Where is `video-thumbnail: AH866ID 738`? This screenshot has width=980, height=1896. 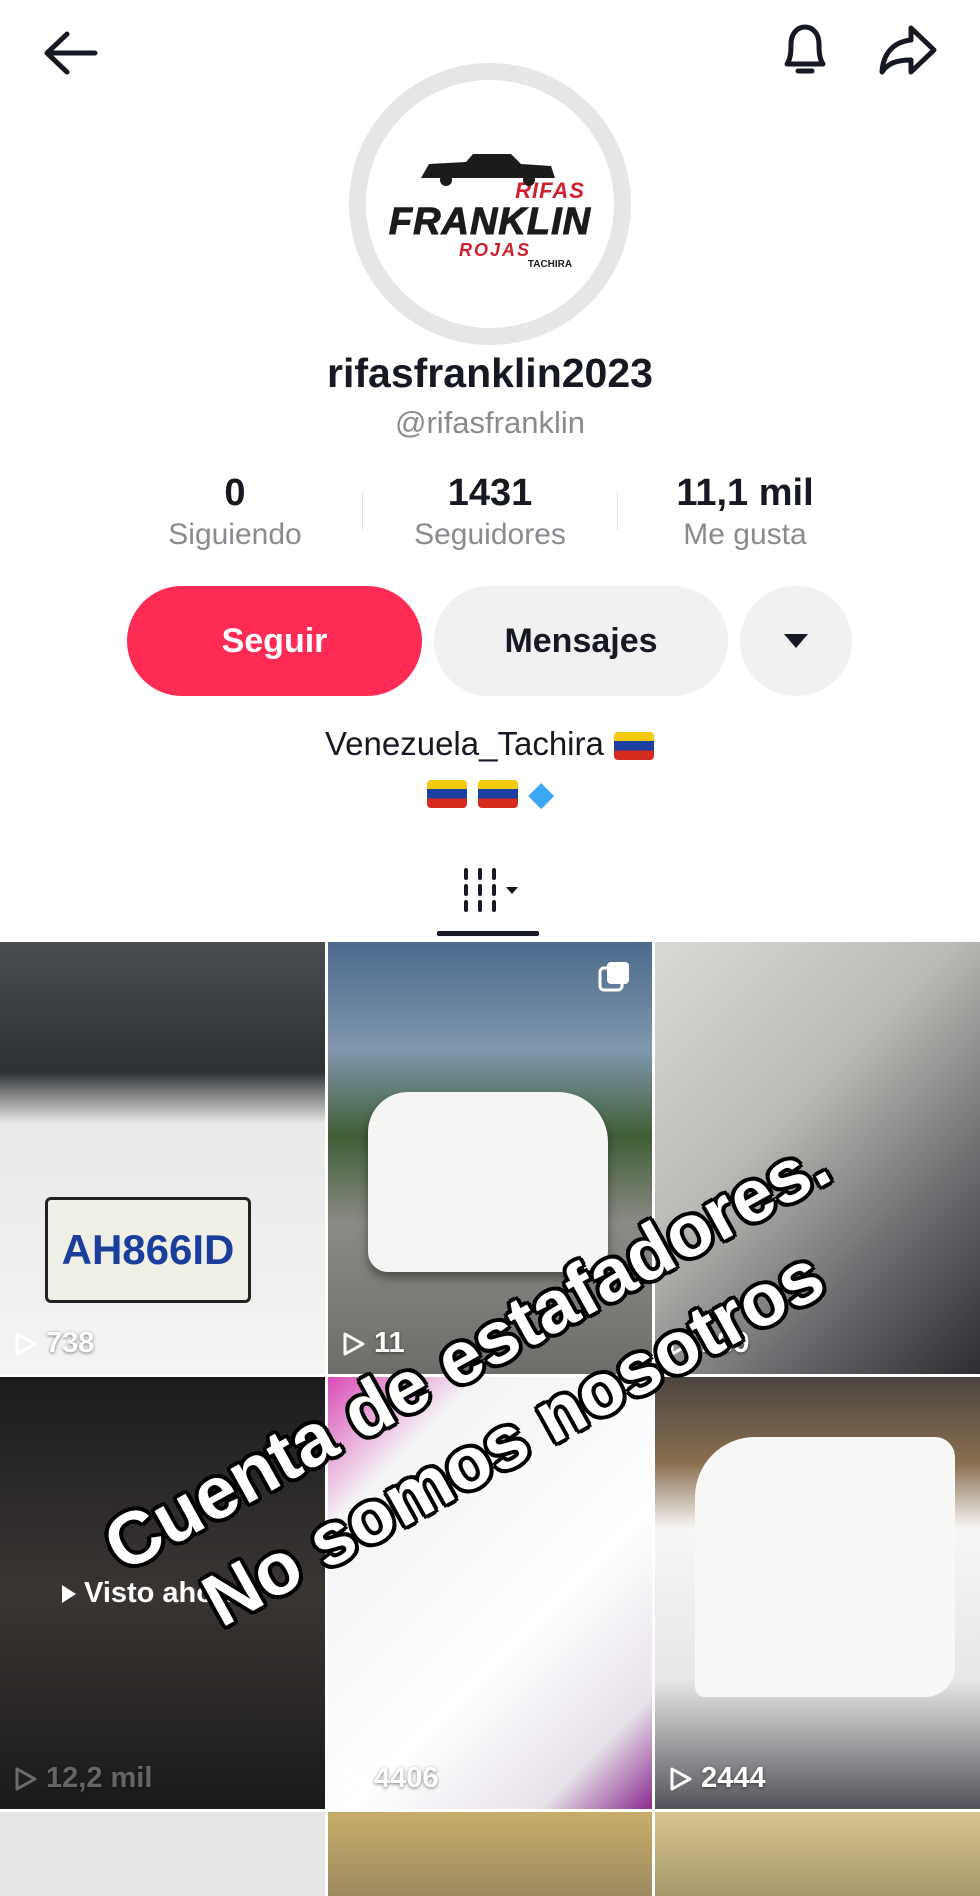
video-thumbnail: AH866ID 738 is located at coordinates (162, 1158).